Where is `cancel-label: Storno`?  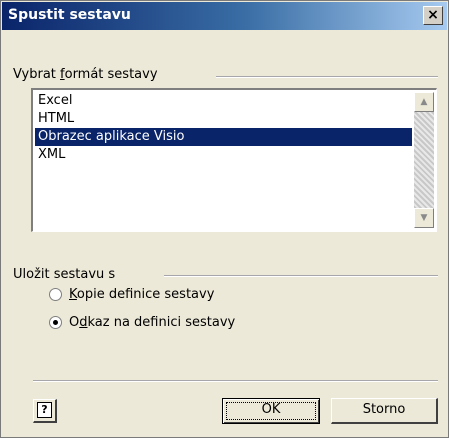
cancel-label: Storno is located at coordinates (384, 409).